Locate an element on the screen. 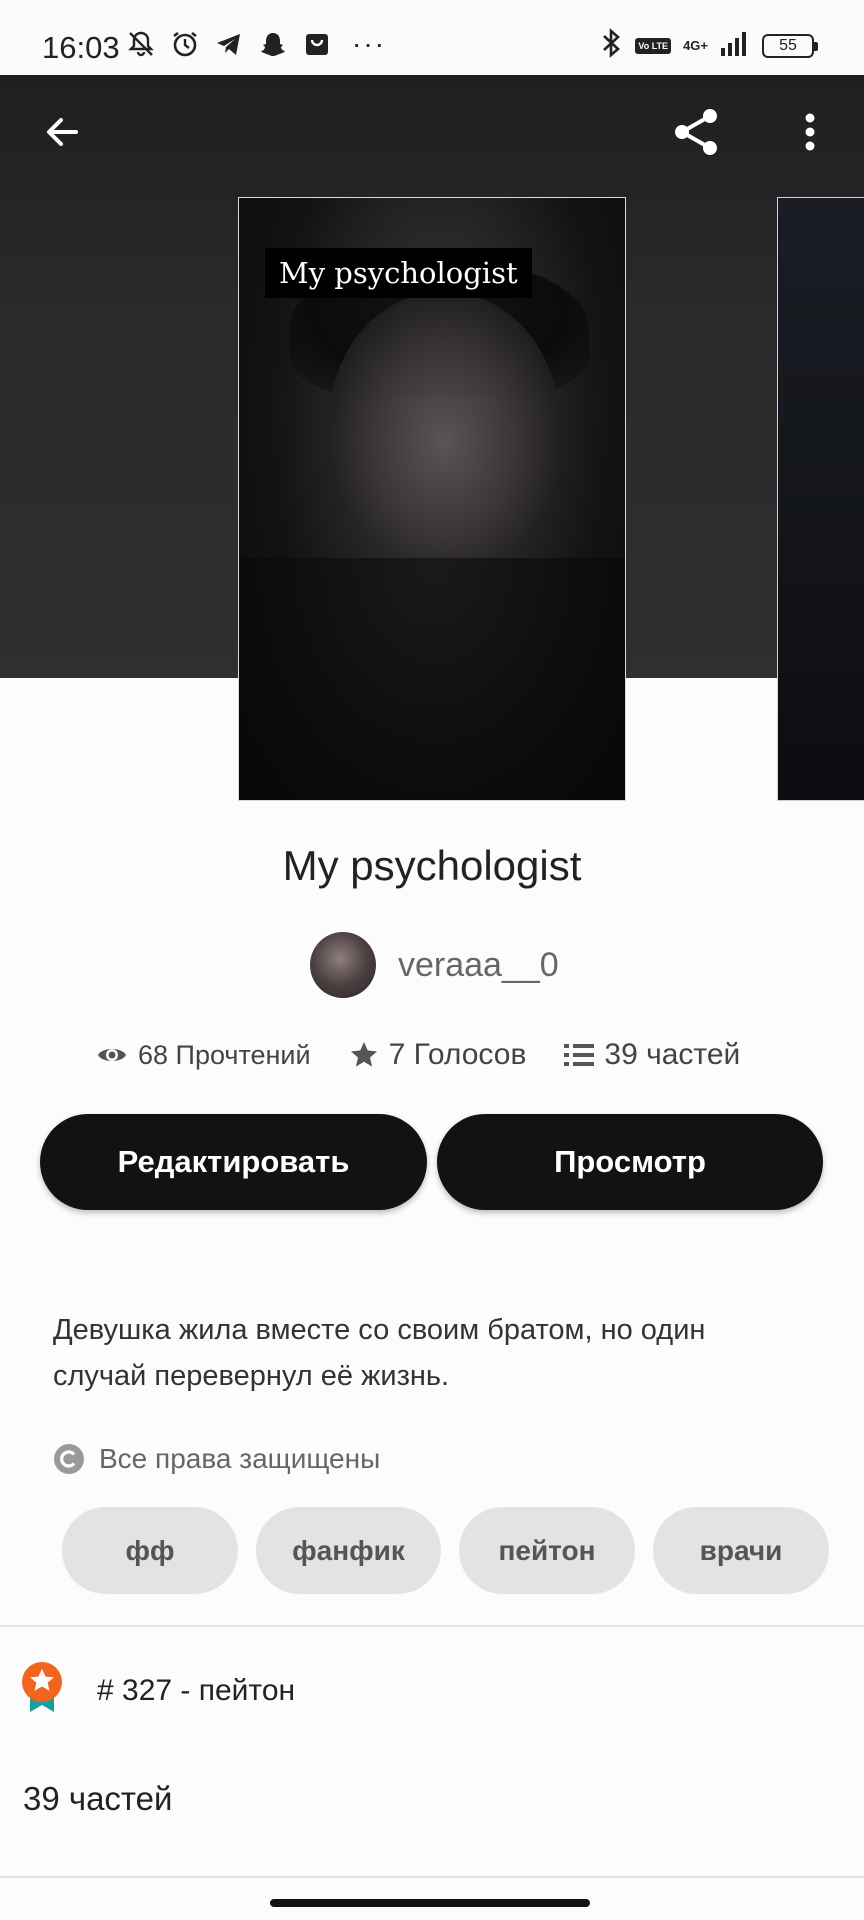 The image size is (864, 1920). alarm-icon is located at coordinates (185, 44).